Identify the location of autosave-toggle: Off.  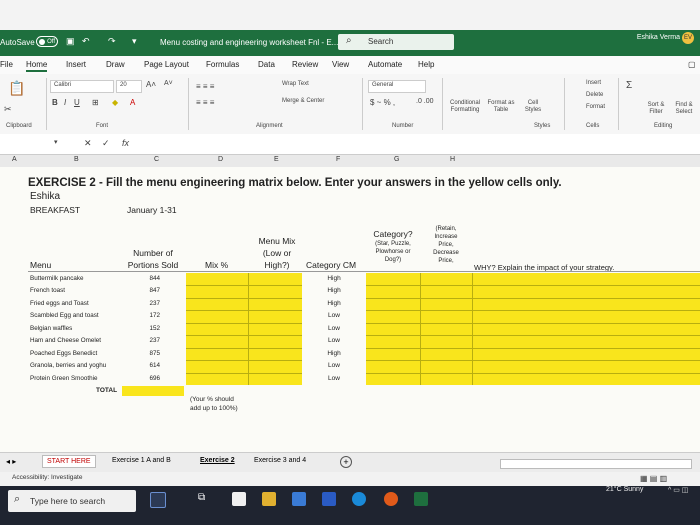
(47, 41).